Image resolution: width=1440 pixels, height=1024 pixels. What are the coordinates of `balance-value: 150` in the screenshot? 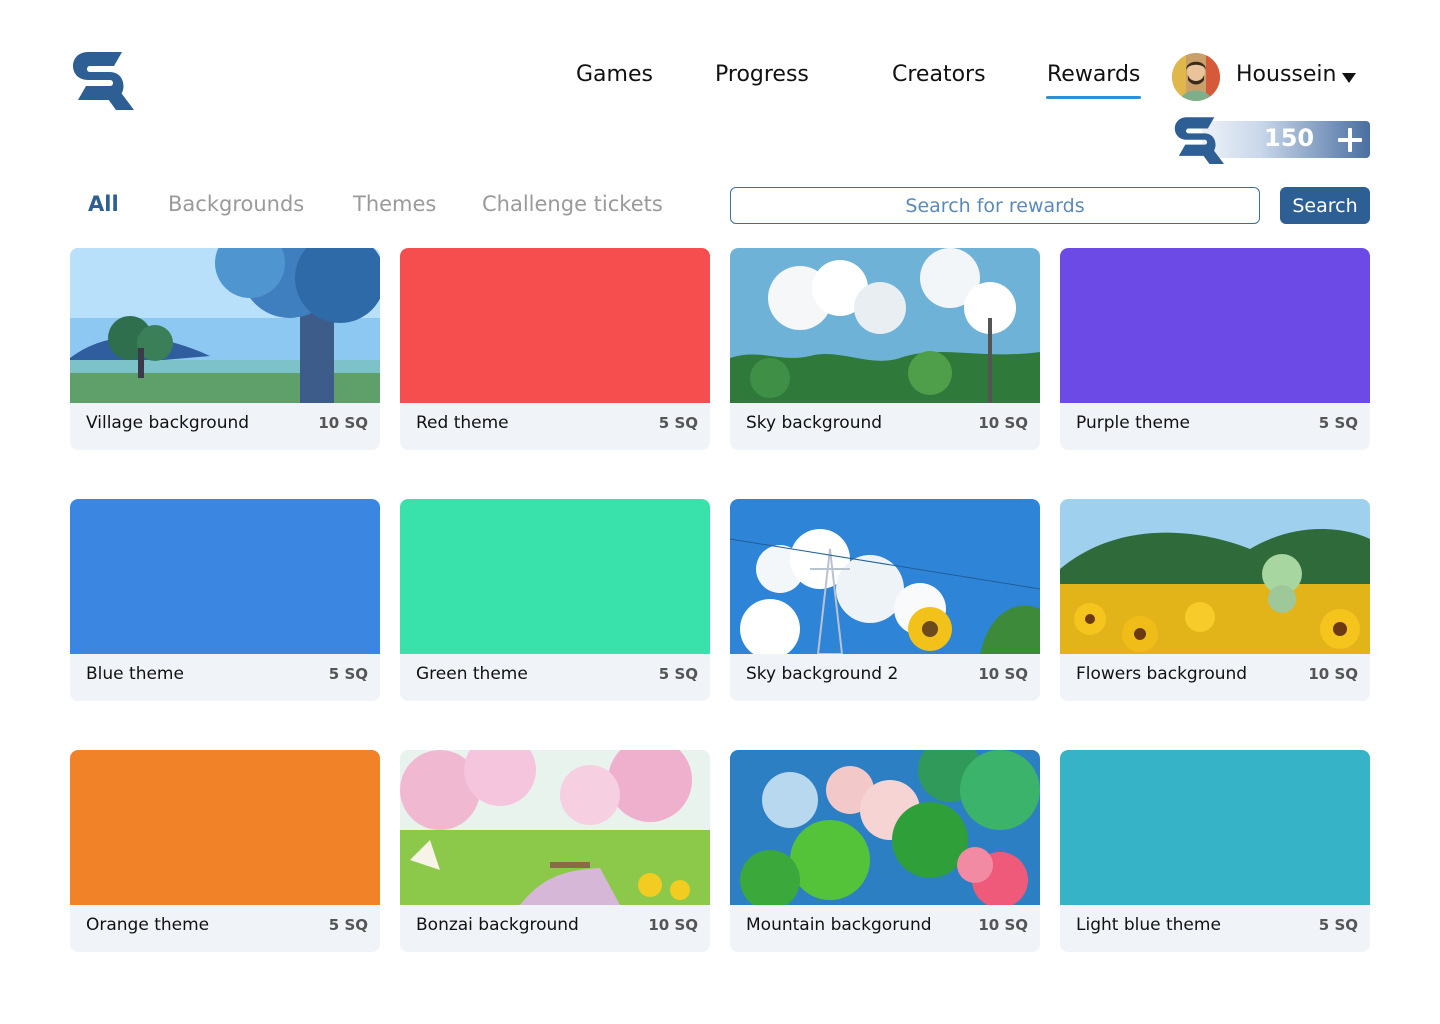 It's located at (1289, 138).